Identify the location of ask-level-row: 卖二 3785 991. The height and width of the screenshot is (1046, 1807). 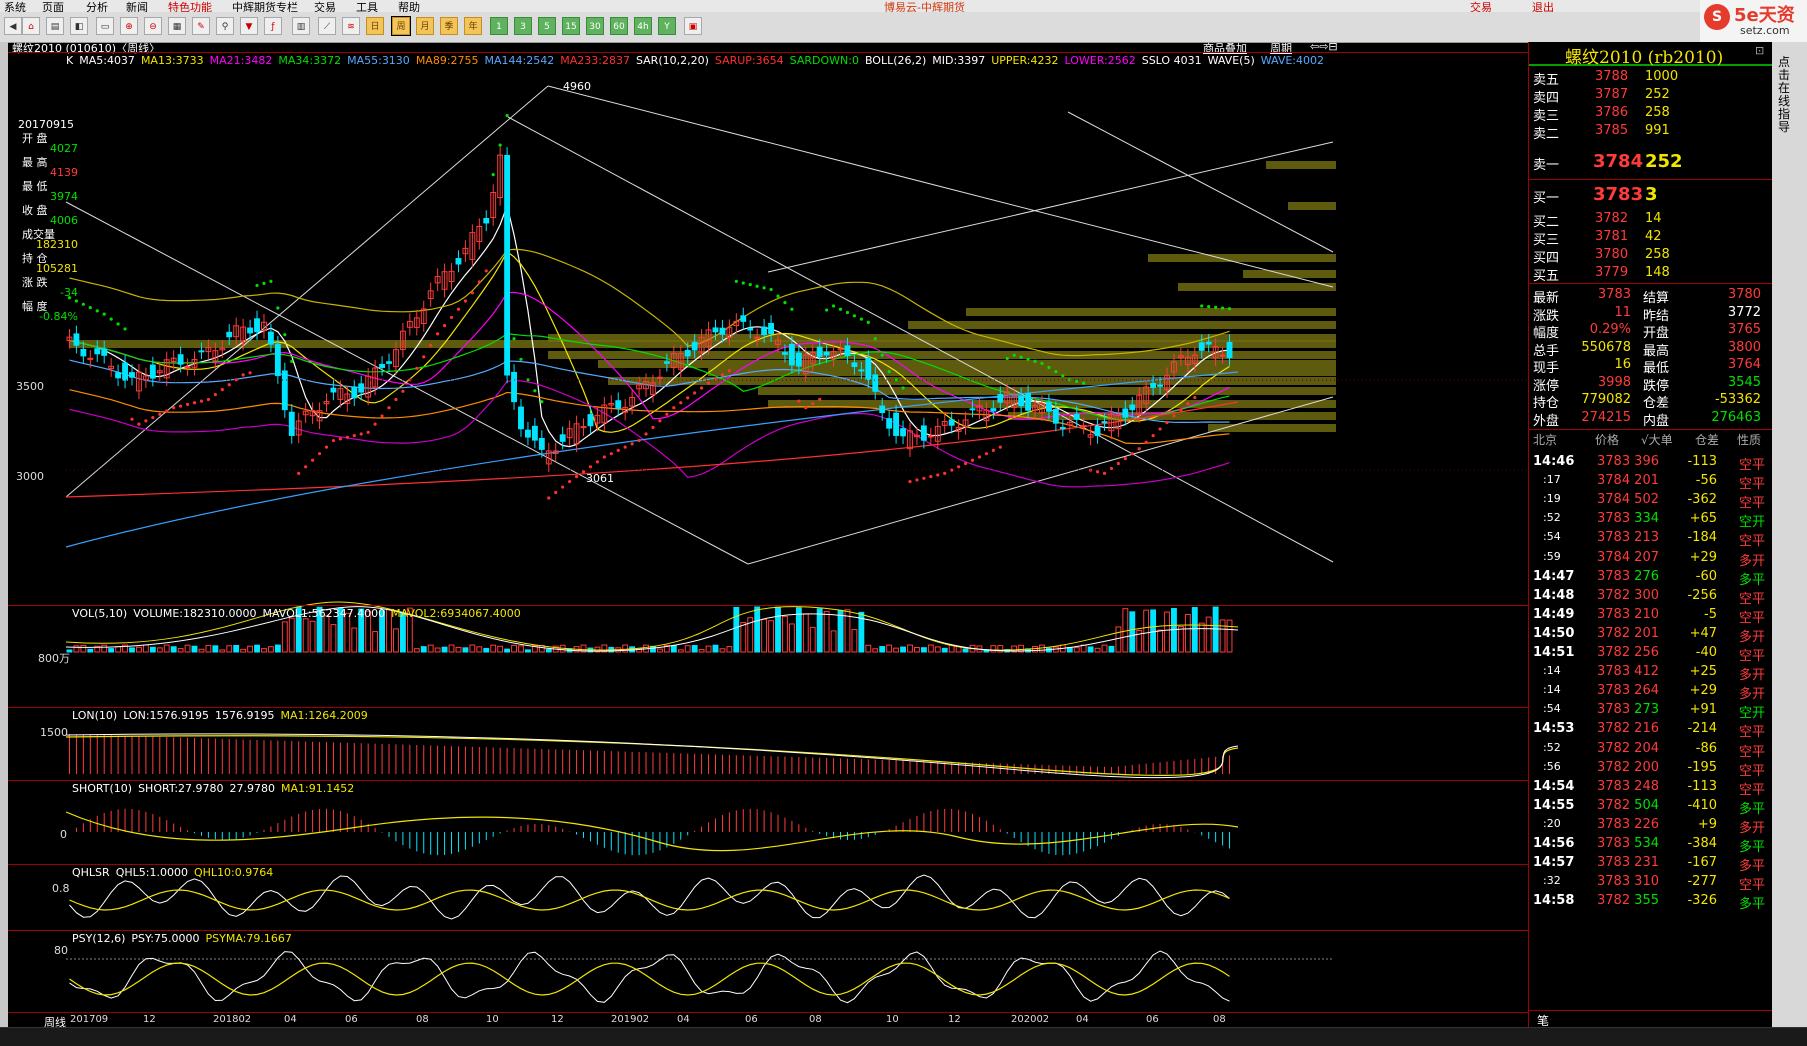
(1651, 132).